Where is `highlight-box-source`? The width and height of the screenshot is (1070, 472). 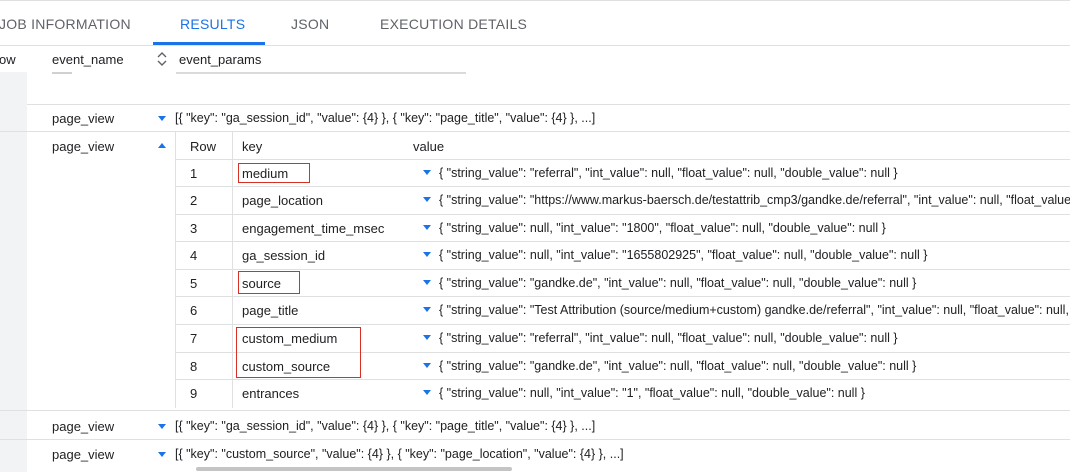 highlight-box-source is located at coordinates (269, 282).